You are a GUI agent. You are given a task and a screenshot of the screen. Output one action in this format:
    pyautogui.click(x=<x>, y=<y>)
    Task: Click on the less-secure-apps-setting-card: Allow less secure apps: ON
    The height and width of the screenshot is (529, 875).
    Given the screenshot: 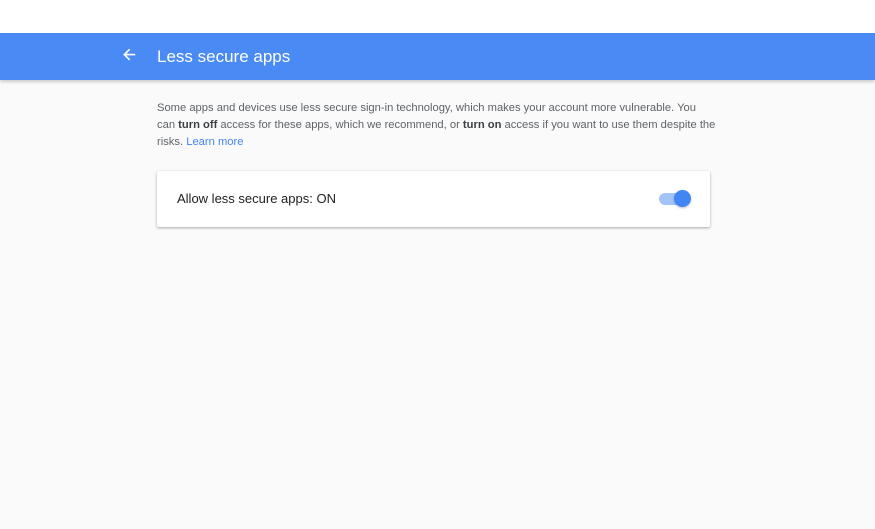 What is the action you would take?
    pyautogui.click(x=433, y=199)
    